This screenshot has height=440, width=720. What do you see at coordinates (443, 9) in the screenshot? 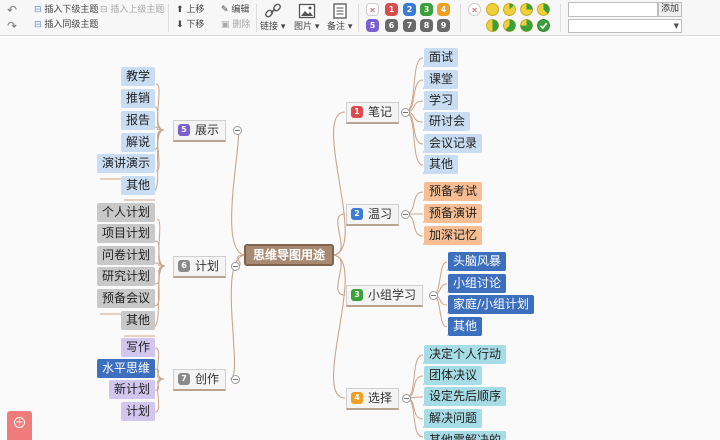
I see `priority-4-icon: 4` at bounding box center [443, 9].